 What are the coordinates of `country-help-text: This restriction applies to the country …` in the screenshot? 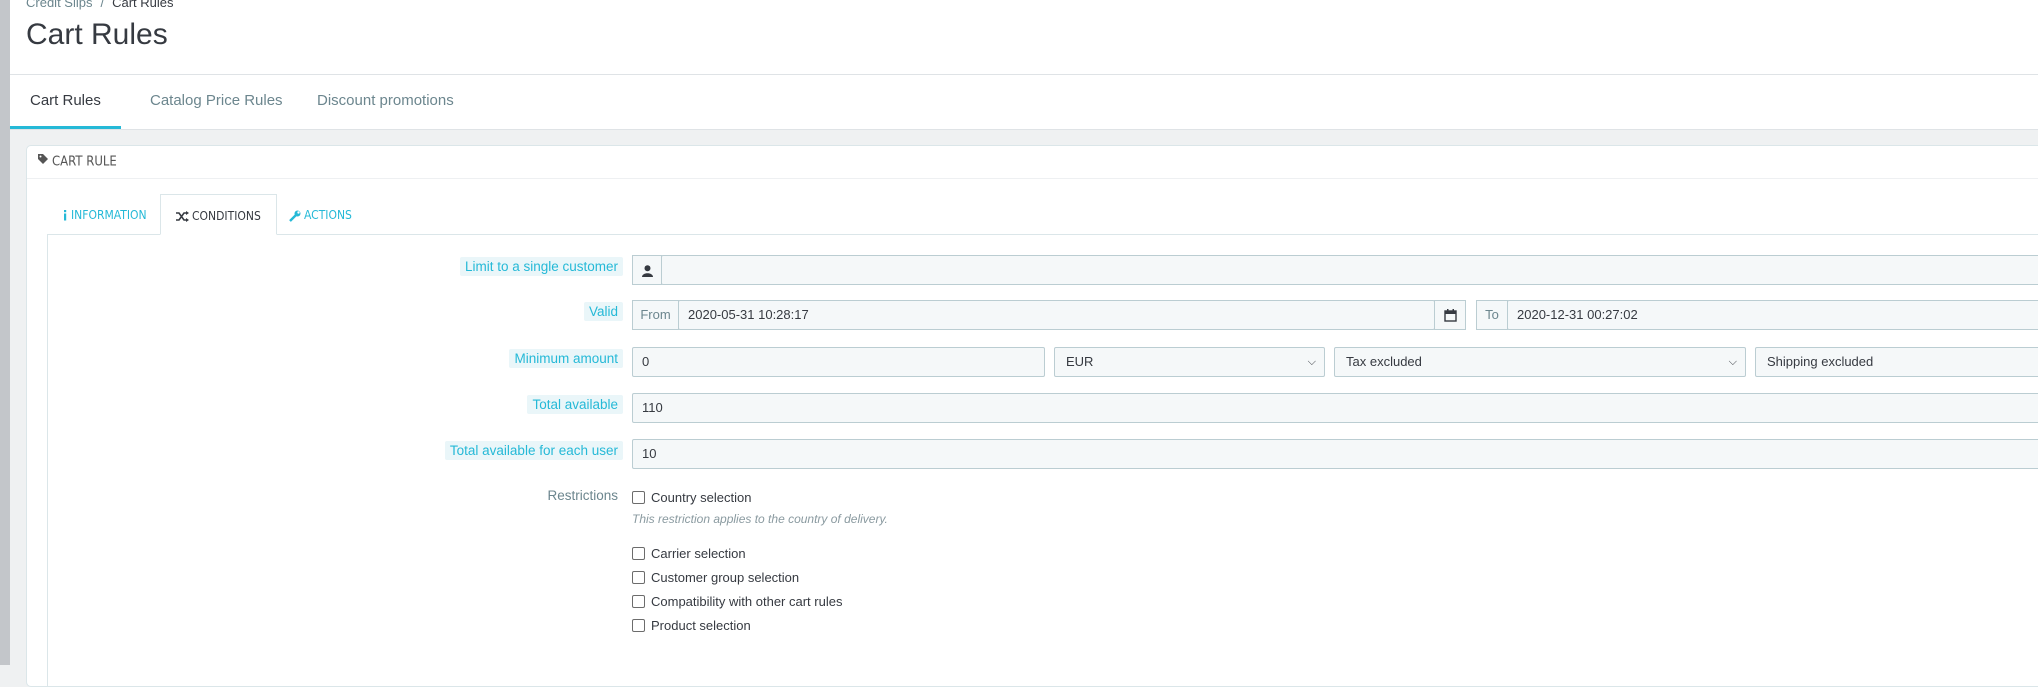 It's located at (760, 519).